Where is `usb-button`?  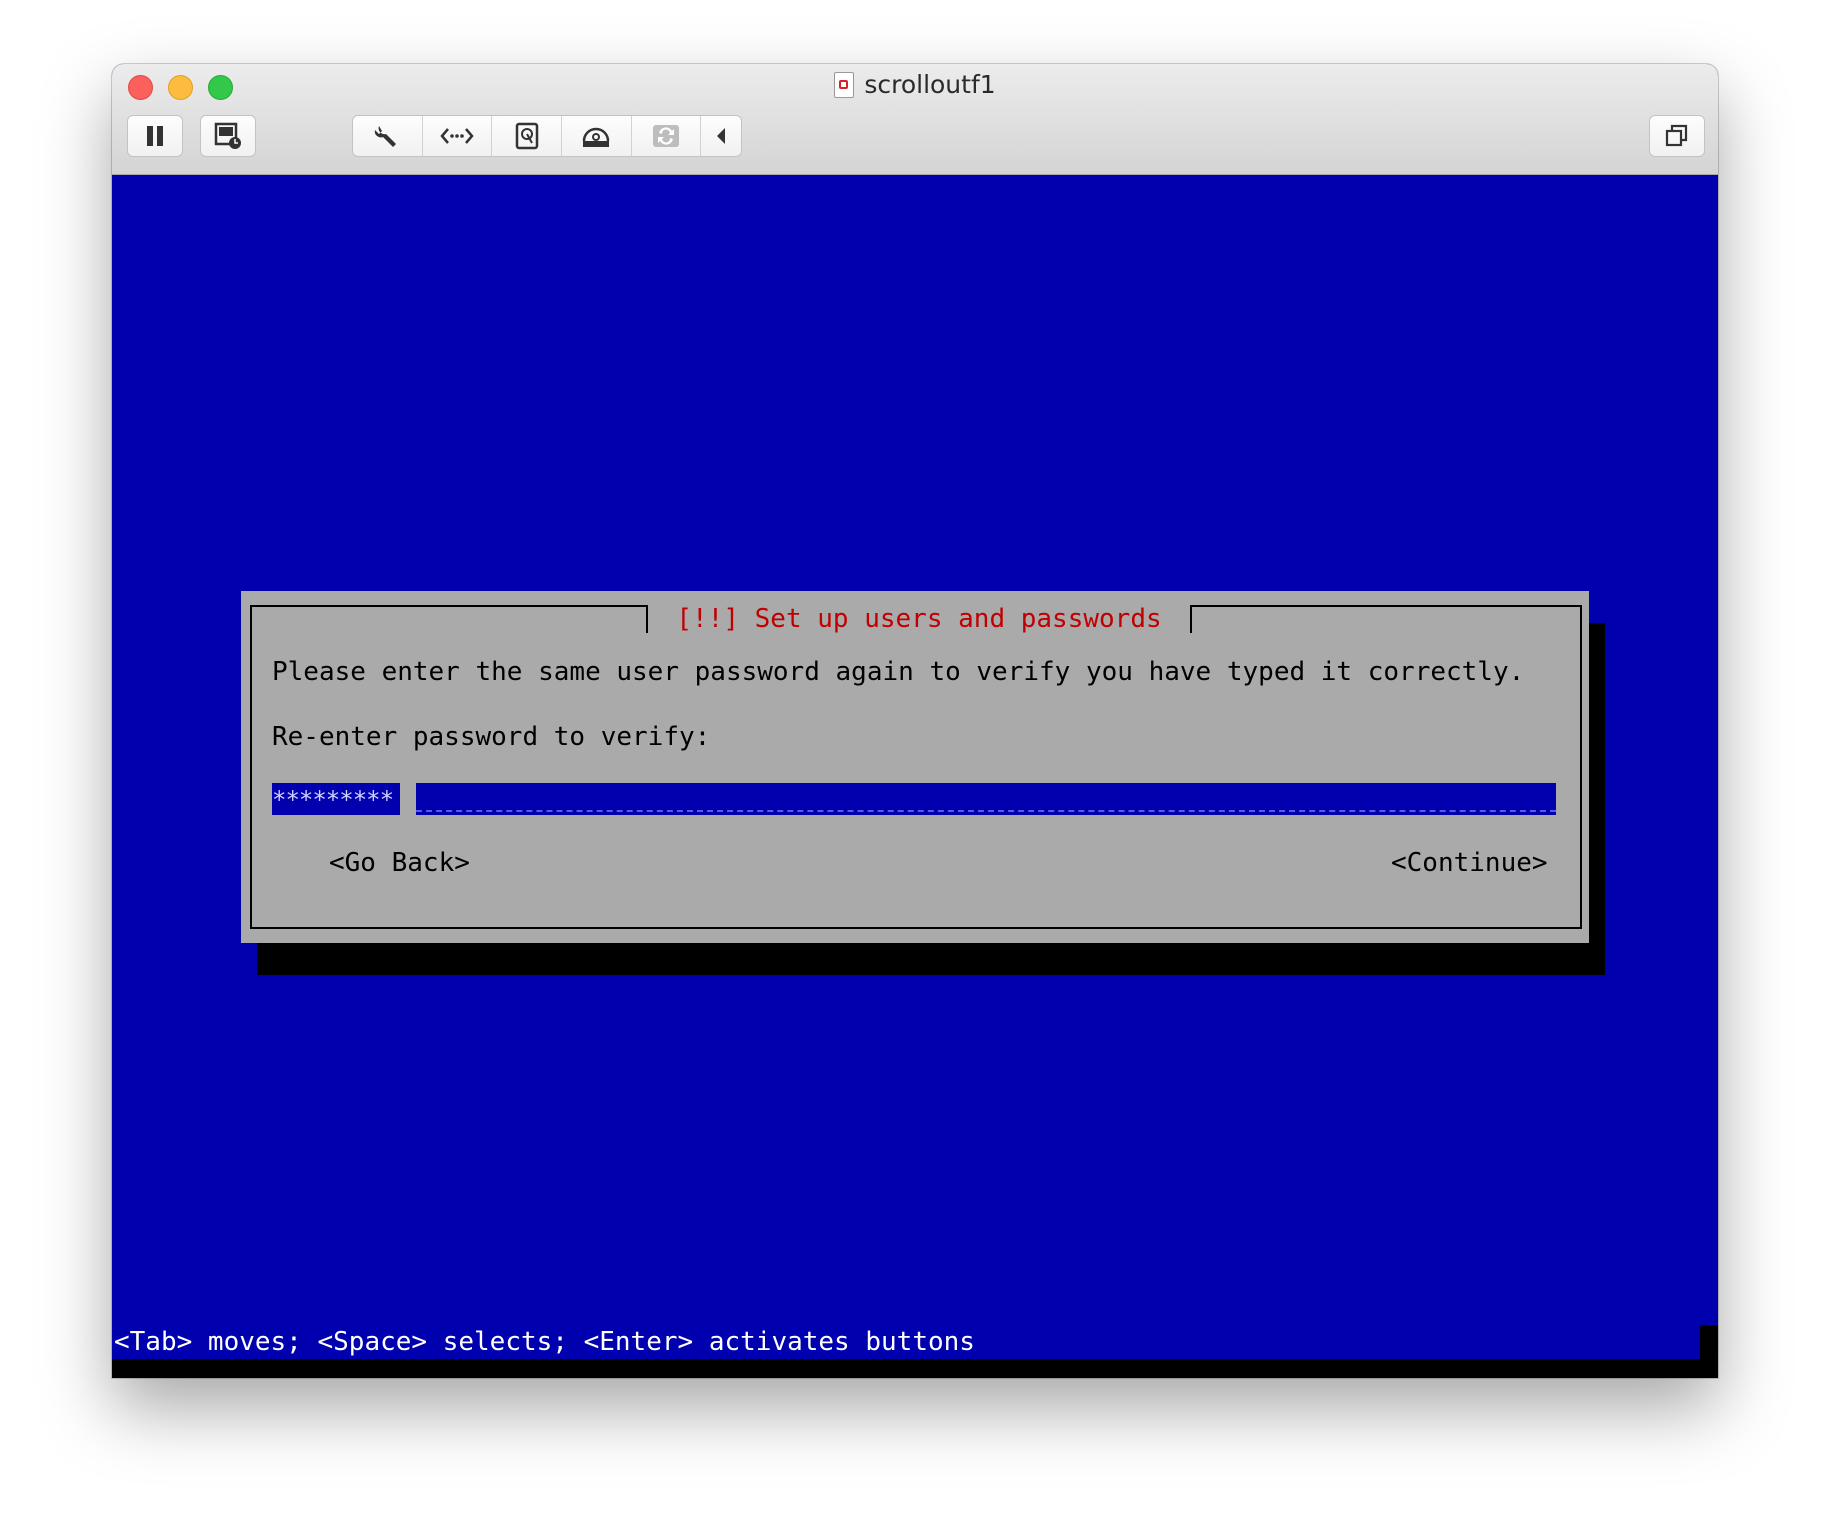 usb-button is located at coordinates (667, 136).